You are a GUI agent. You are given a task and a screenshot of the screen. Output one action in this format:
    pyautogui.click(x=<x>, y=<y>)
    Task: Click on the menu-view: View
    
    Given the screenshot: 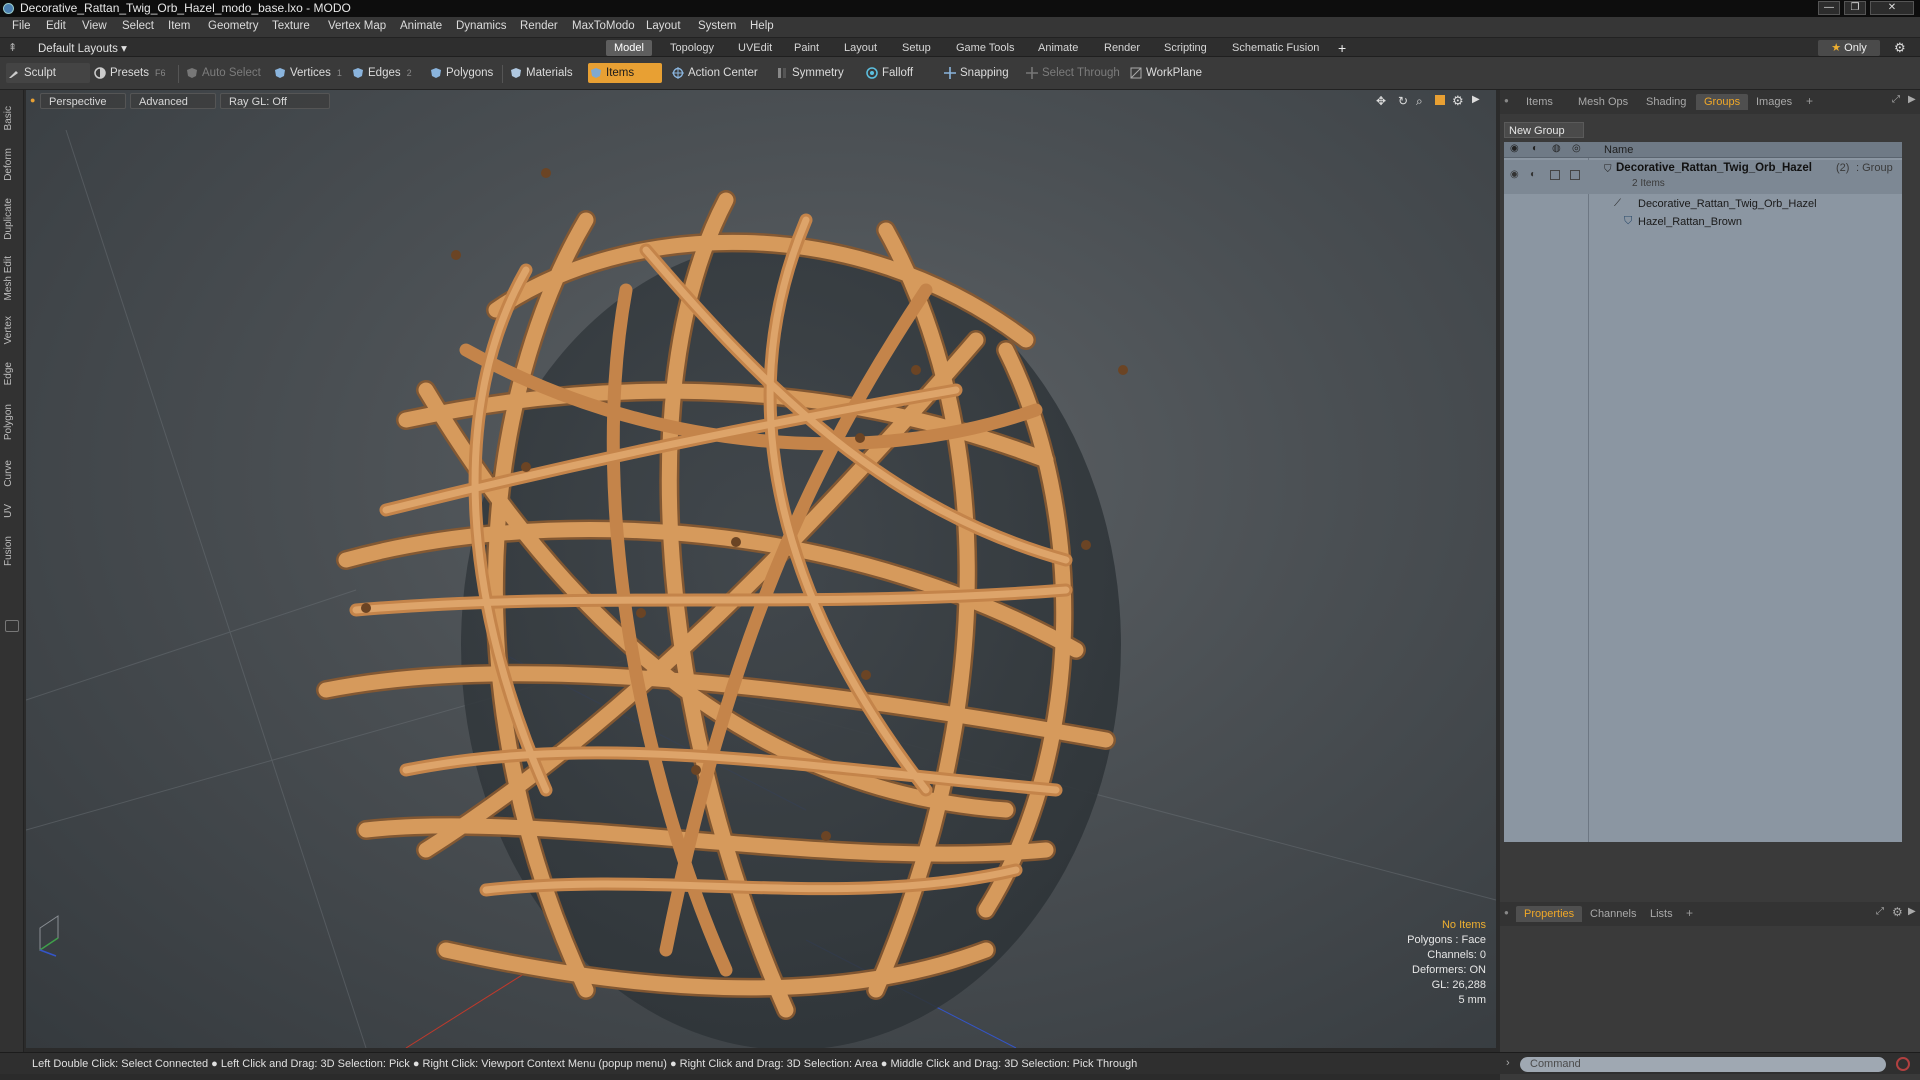 What is the action you would take?
    pyautogui.click(x=94, y=26)
    